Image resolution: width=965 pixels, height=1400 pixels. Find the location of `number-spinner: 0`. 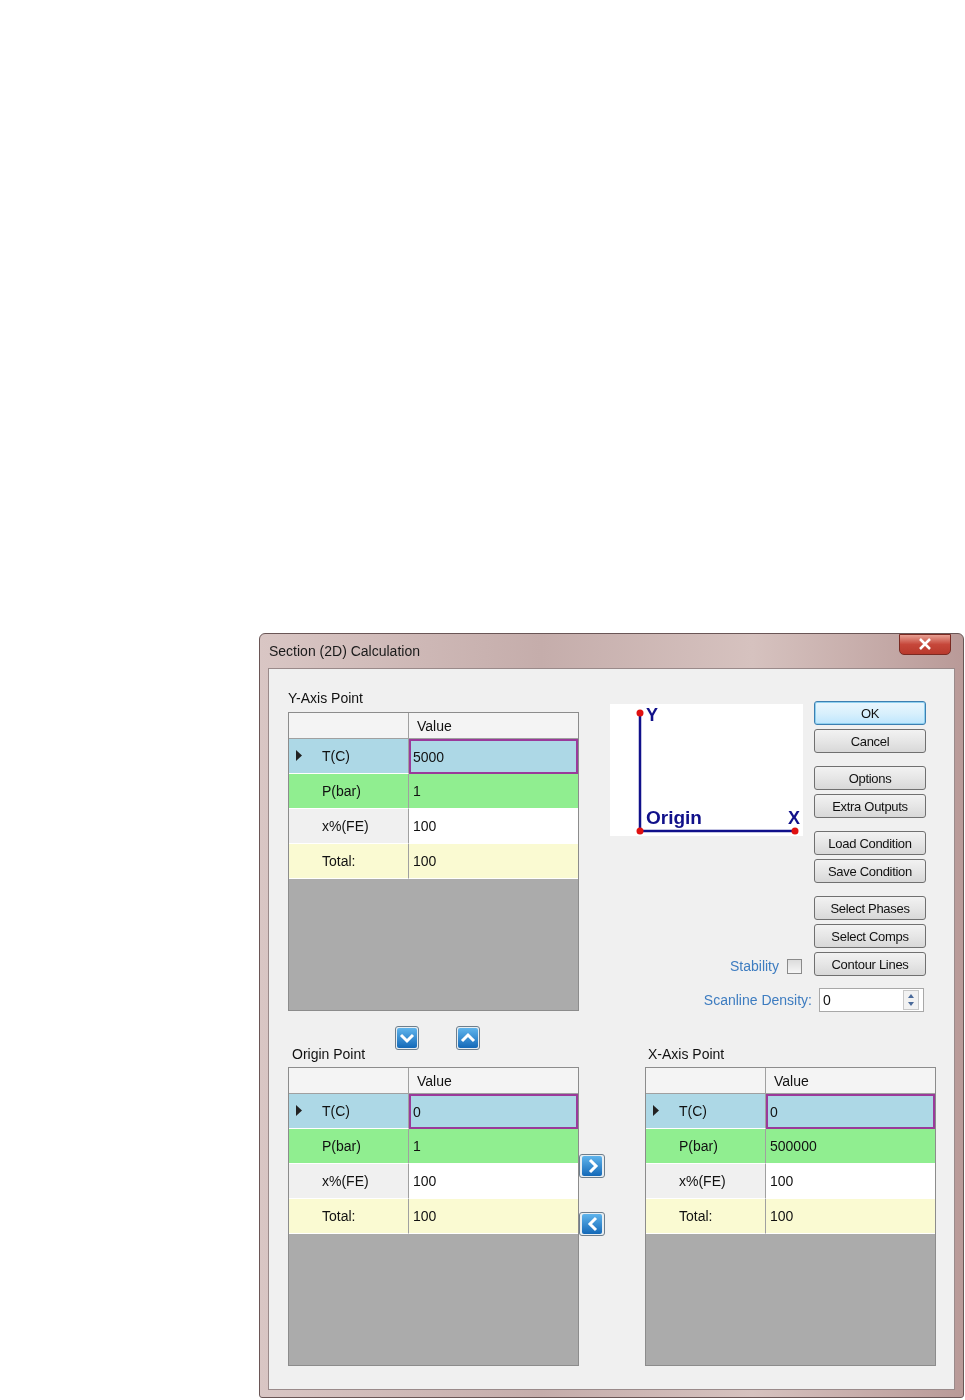

number-spinner: 0 is located at coordinates (871, 1000).